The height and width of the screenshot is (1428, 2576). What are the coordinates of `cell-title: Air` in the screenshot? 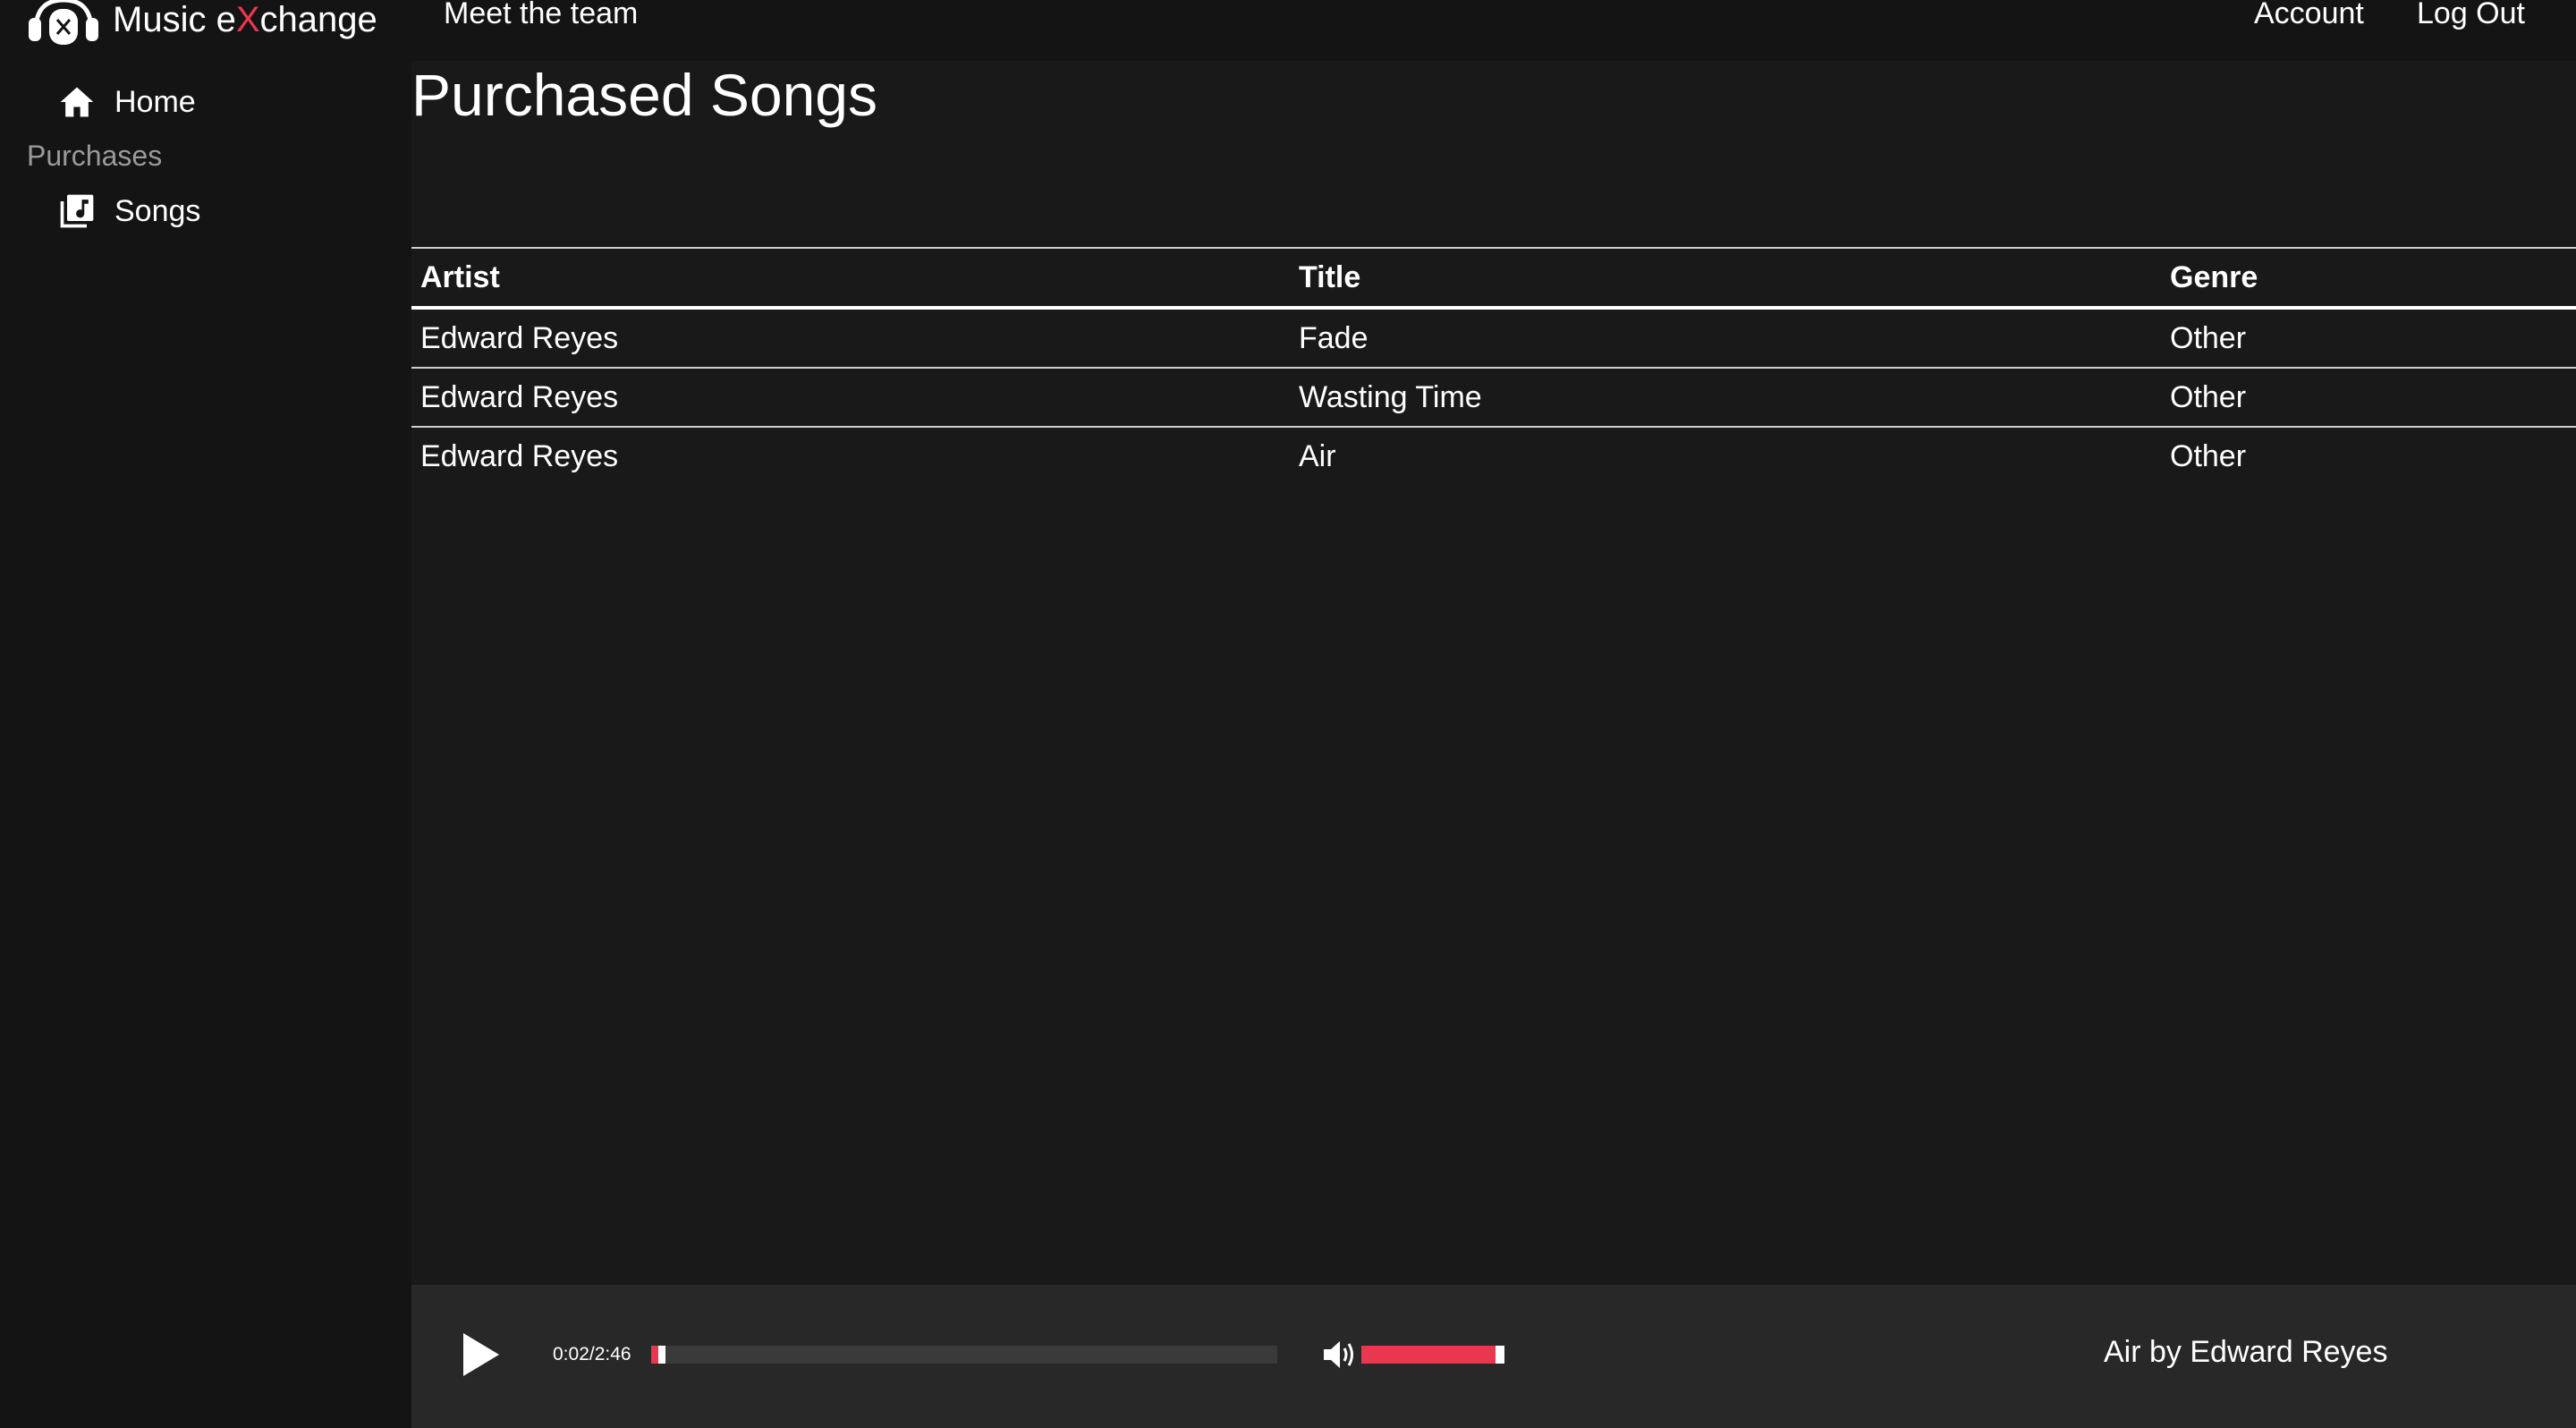 It's located at (1317, 456).